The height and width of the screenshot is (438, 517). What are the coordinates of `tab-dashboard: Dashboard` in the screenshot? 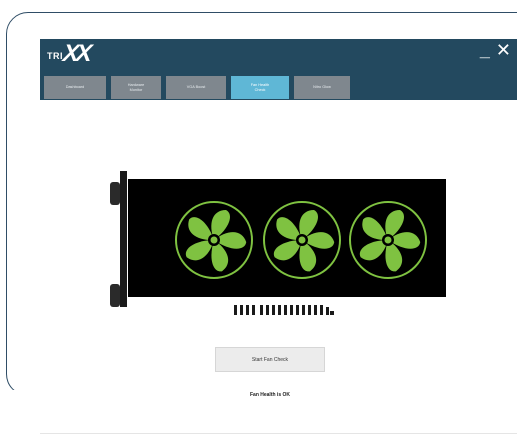 It's located at (75, 87).